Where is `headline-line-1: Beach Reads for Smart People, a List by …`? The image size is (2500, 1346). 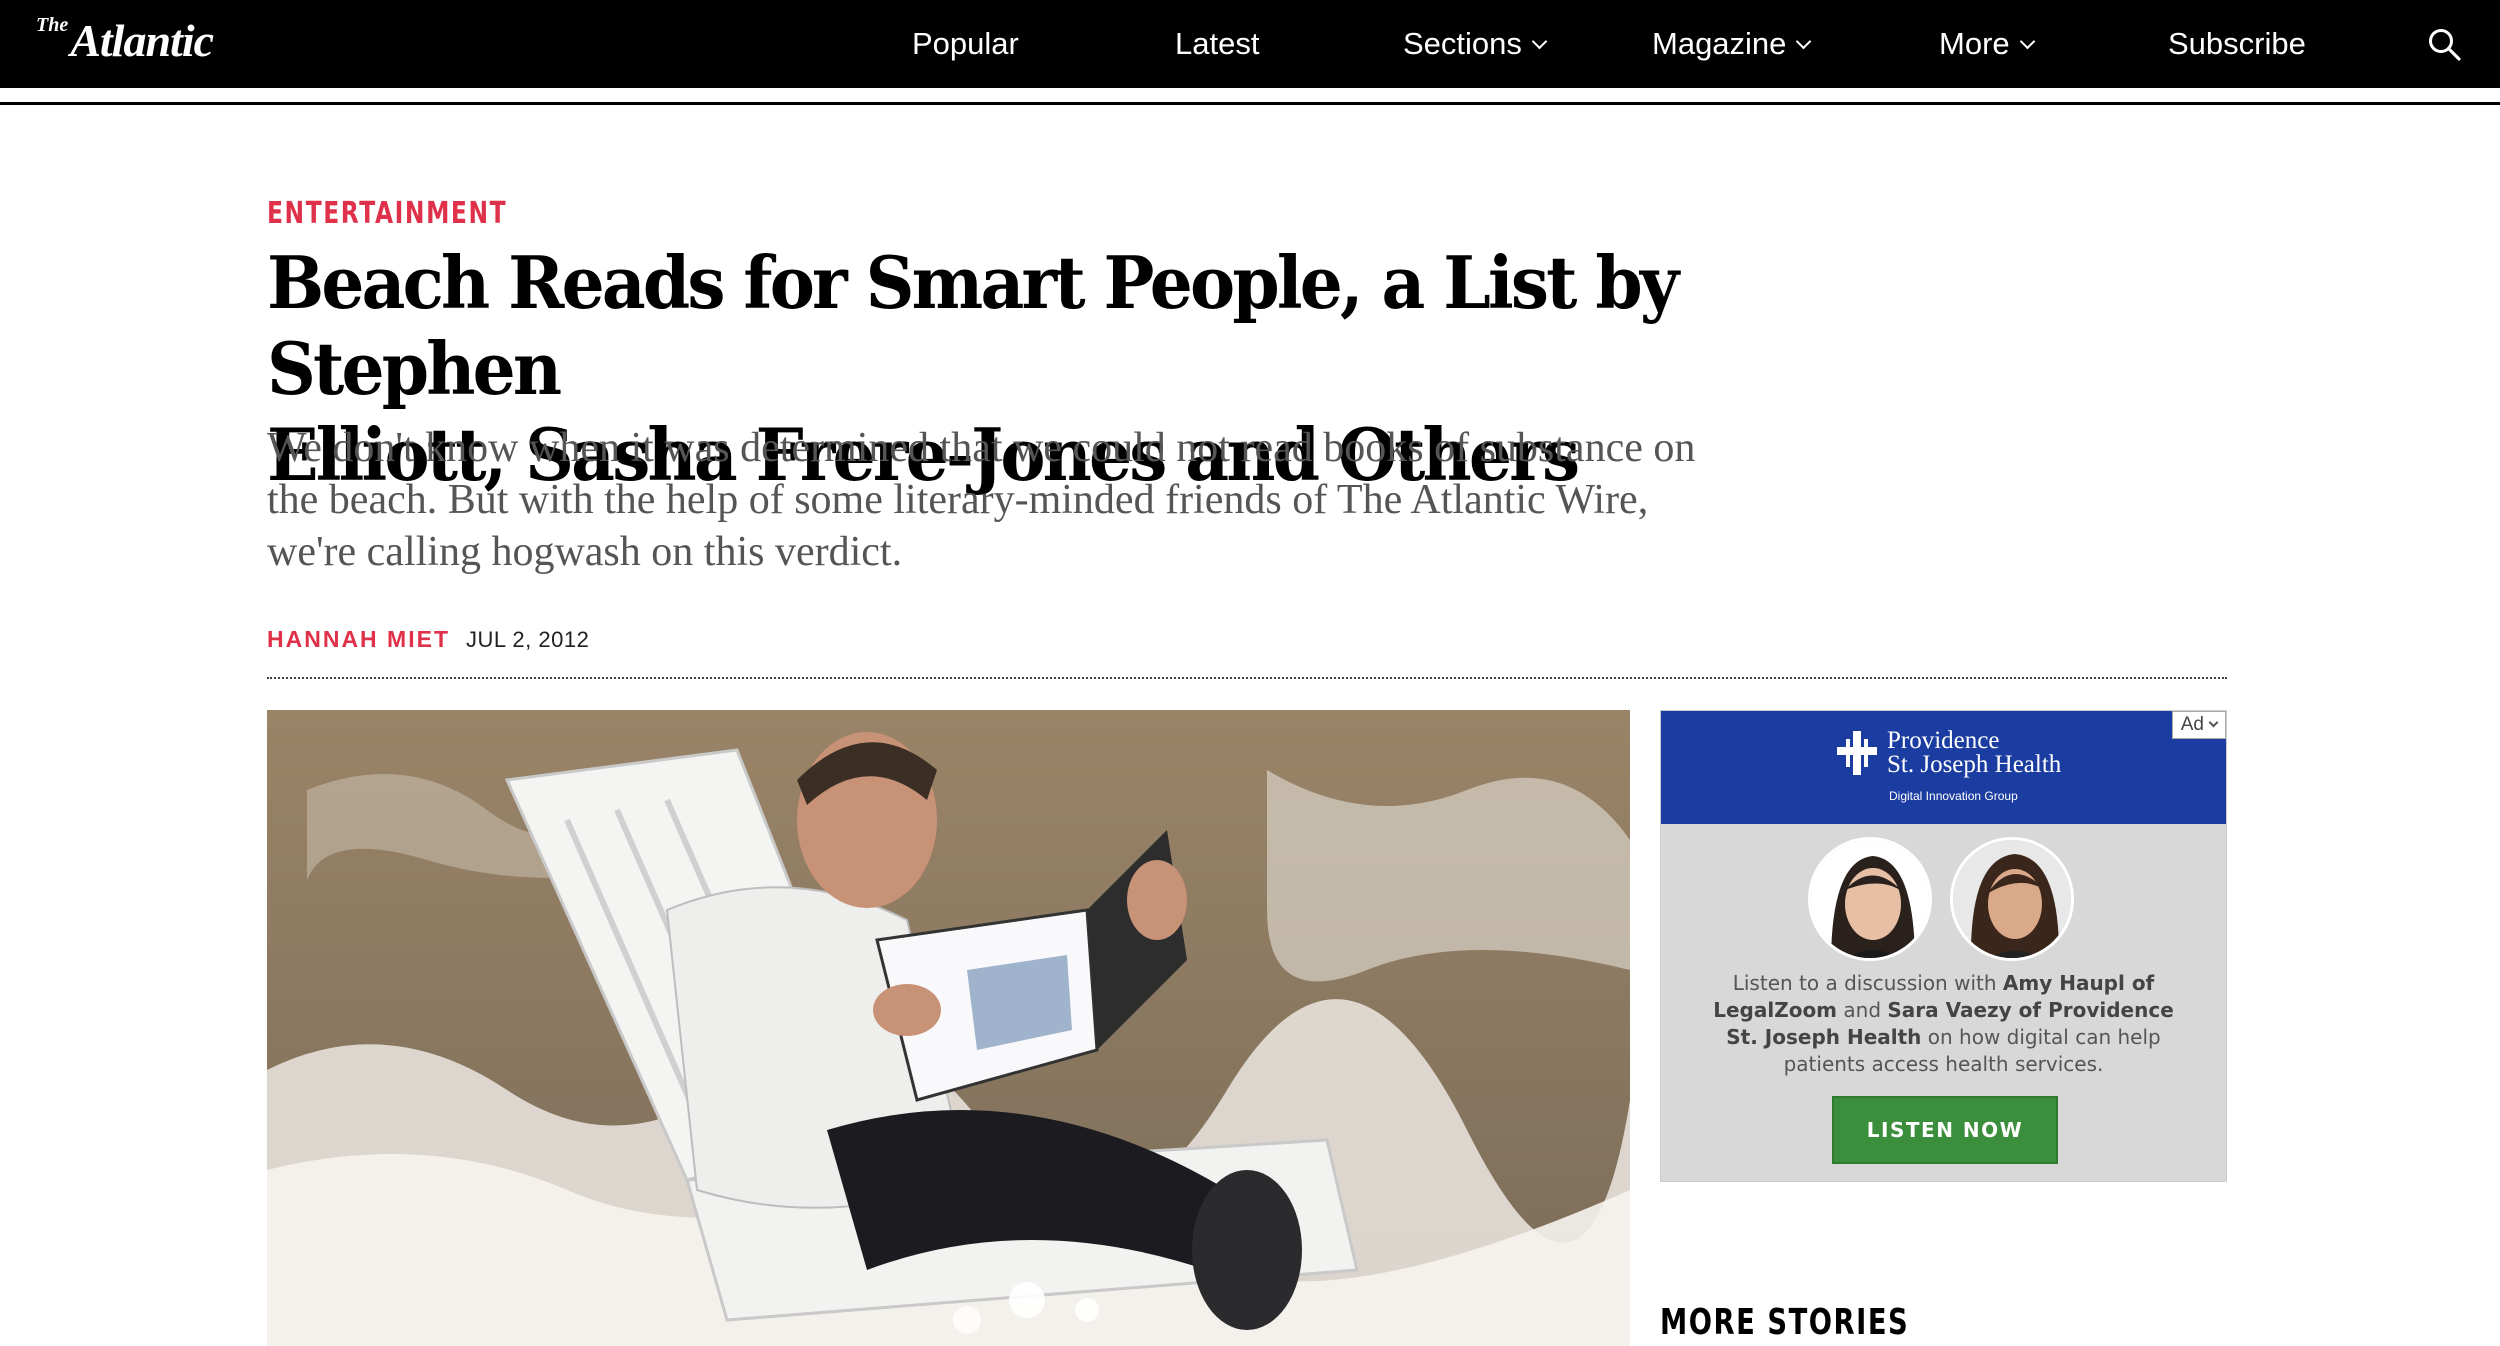 headline-line-1: Beach Reads for Smart People, a List by … is located at coordinates (973, 325).